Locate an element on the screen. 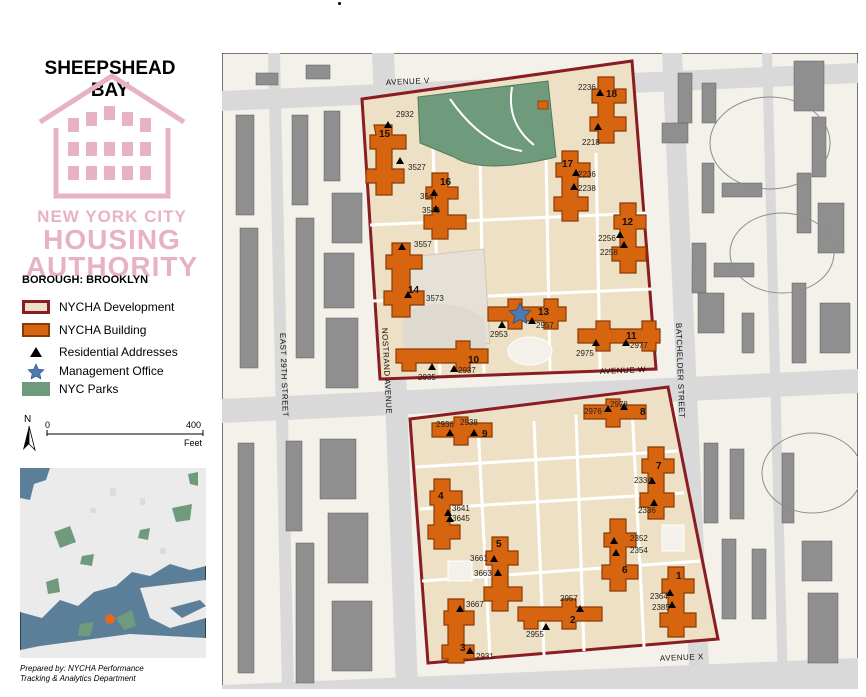 The width and height of the screenshot is (866, 697). scale-end: 400 is located at coordinates (193, 425).